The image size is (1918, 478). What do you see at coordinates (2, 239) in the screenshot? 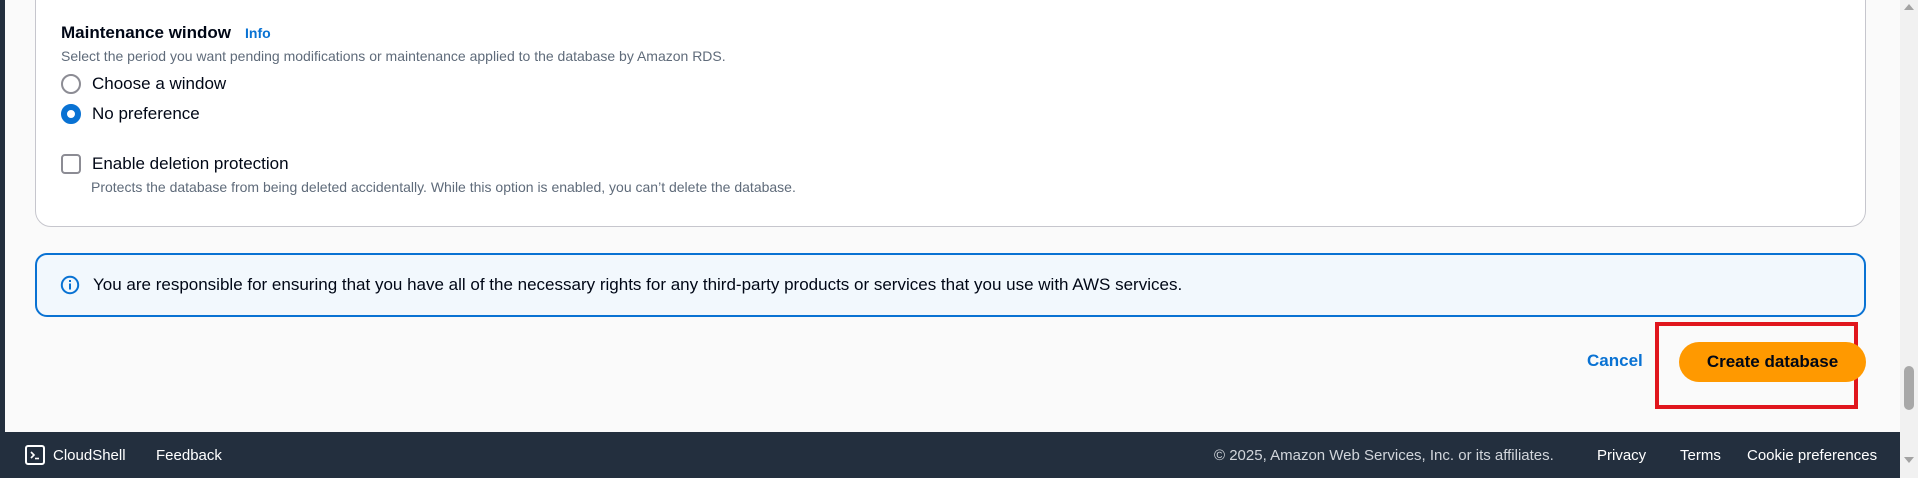
I see `left-edge` at bounding box center [2, 239].